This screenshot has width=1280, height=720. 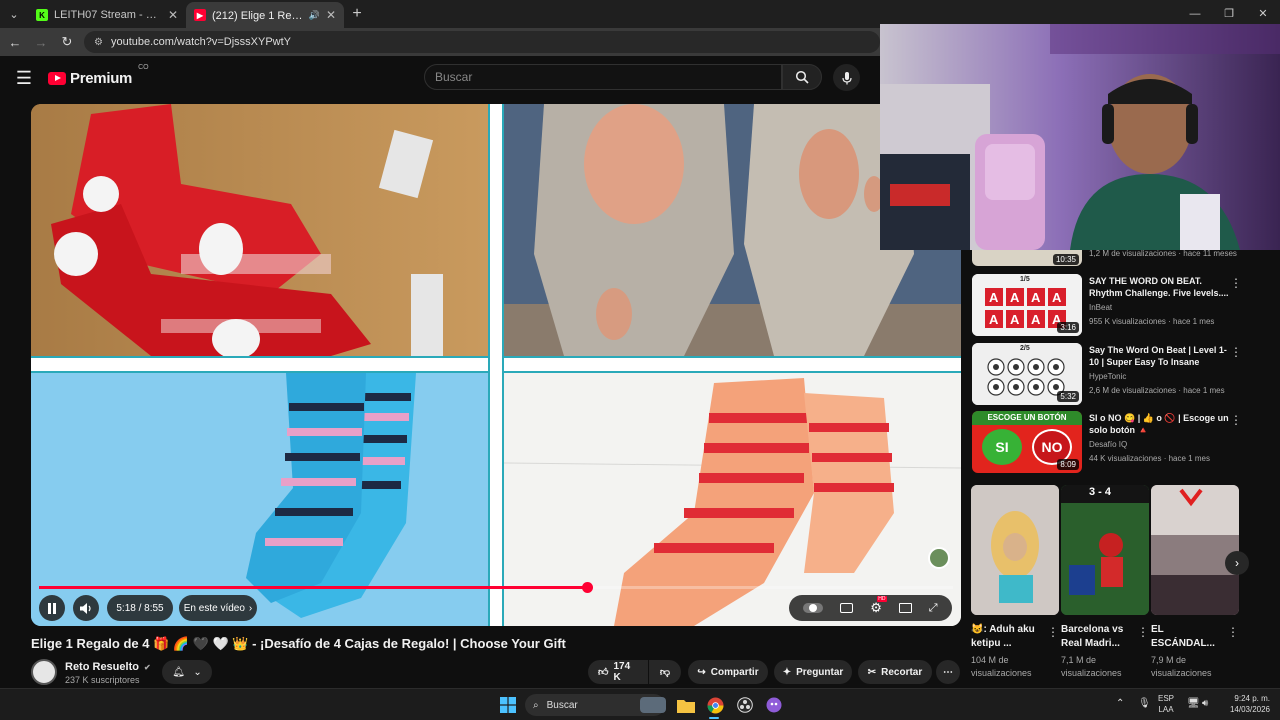 I want to click on forward-icon: →, so click(x=41, y=42).